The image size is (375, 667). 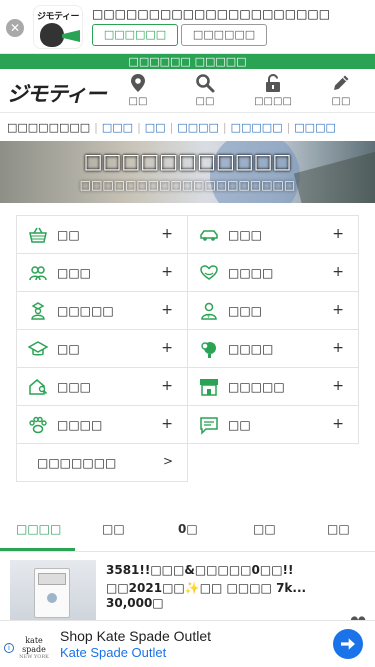 I want to click on tab-new: □□□□, so click(x=38, y=529).